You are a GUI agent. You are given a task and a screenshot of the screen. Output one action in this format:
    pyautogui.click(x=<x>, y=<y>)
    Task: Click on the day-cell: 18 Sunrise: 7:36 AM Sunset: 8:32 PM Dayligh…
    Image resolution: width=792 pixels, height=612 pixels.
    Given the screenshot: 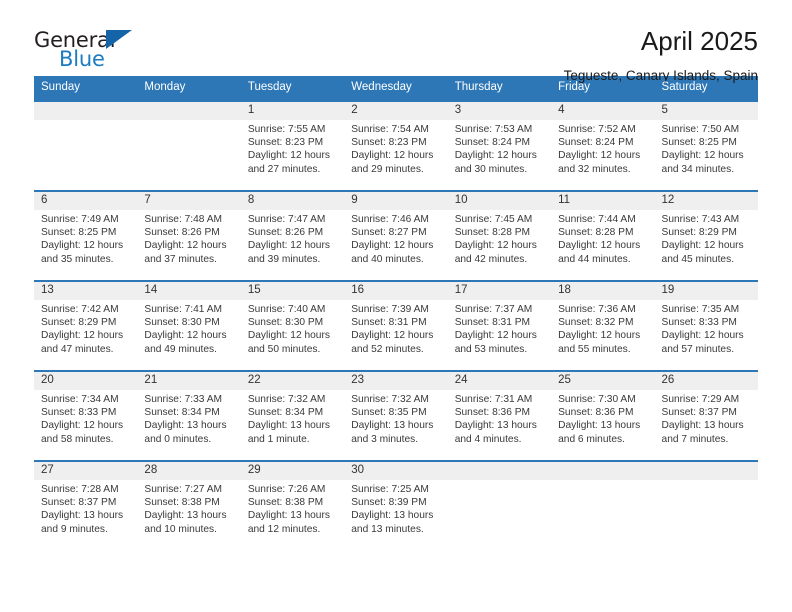 What is the action you would take?
    pyautogui.click(x=603, y=325)
    